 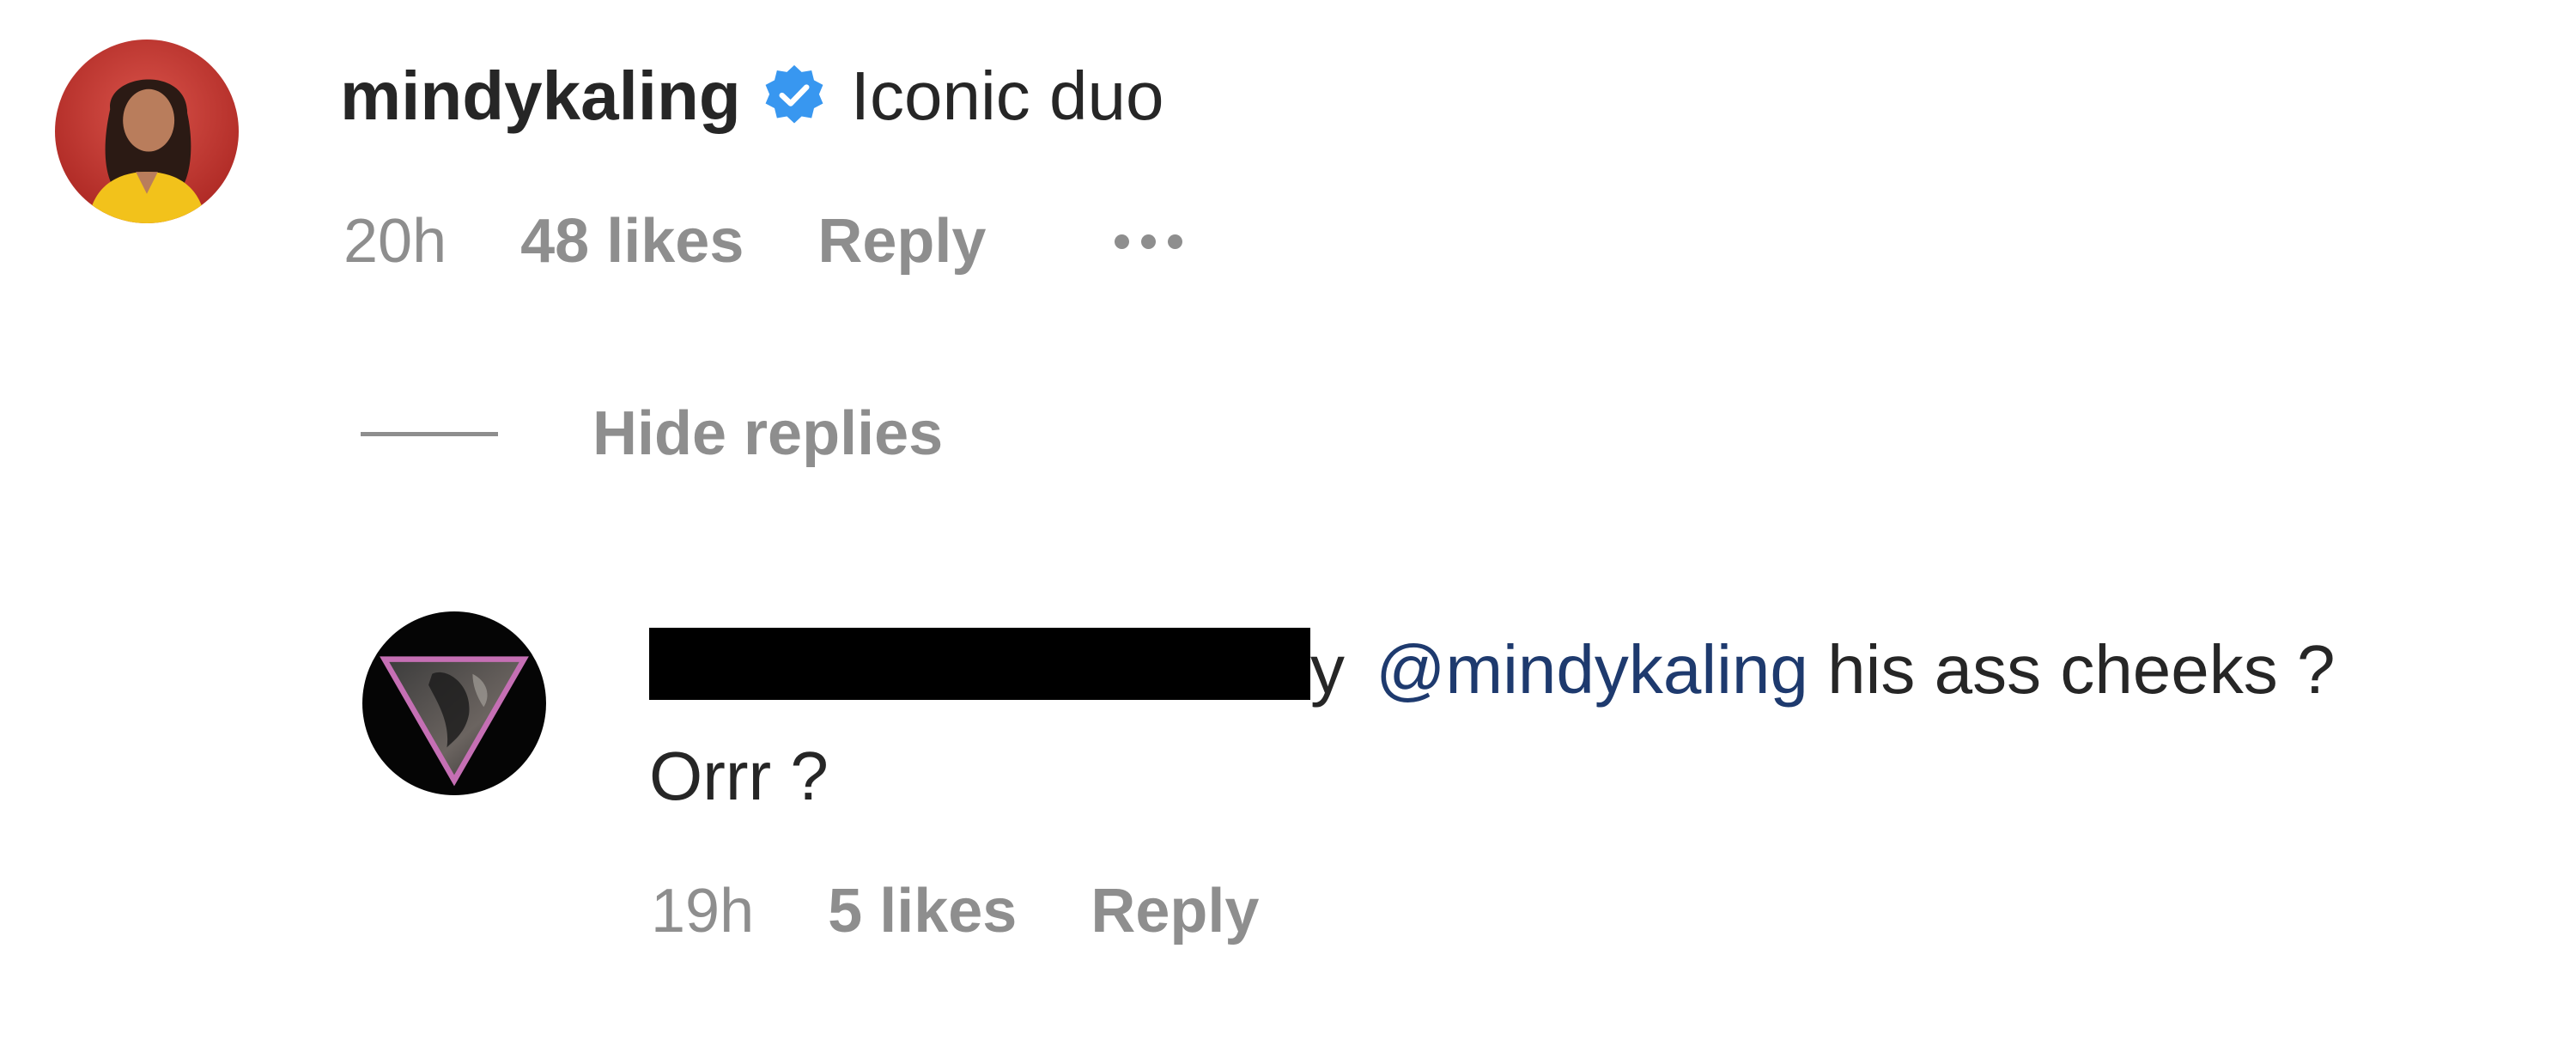 What do you see at coordinates (430, 433) in the screenshot?
I see `hide-replies-divider` at bounding box center [430, 433].